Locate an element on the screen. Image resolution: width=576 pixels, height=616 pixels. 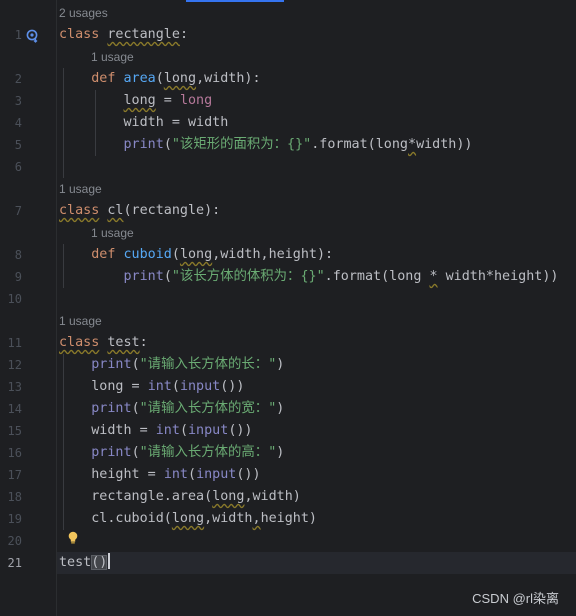
watermark: CSDN @rl染离 is located at coordinates (515, 598).